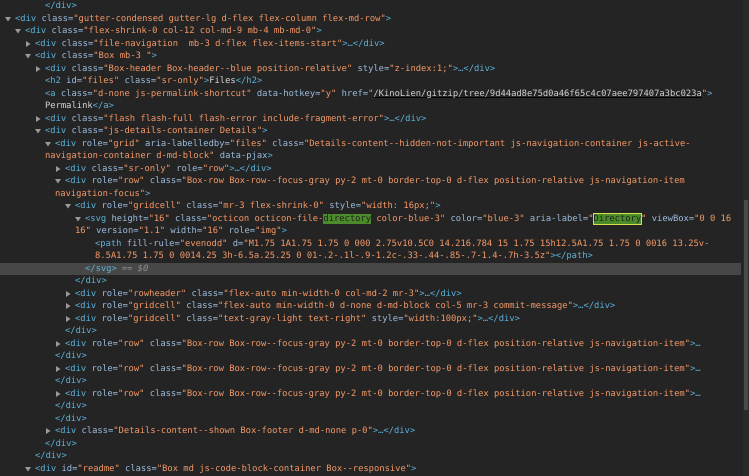 The width and height of the screenshot is (749, 476). What do you see at coordinates (156, 131) in the screenshot?
I see `code-line: <div class="js-details-container Details">` at bounding box center [156, 131].